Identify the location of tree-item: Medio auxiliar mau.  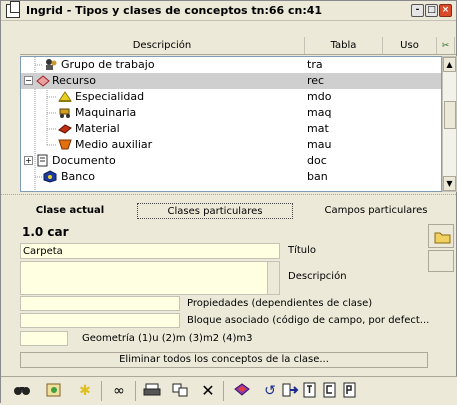
(231, 145).